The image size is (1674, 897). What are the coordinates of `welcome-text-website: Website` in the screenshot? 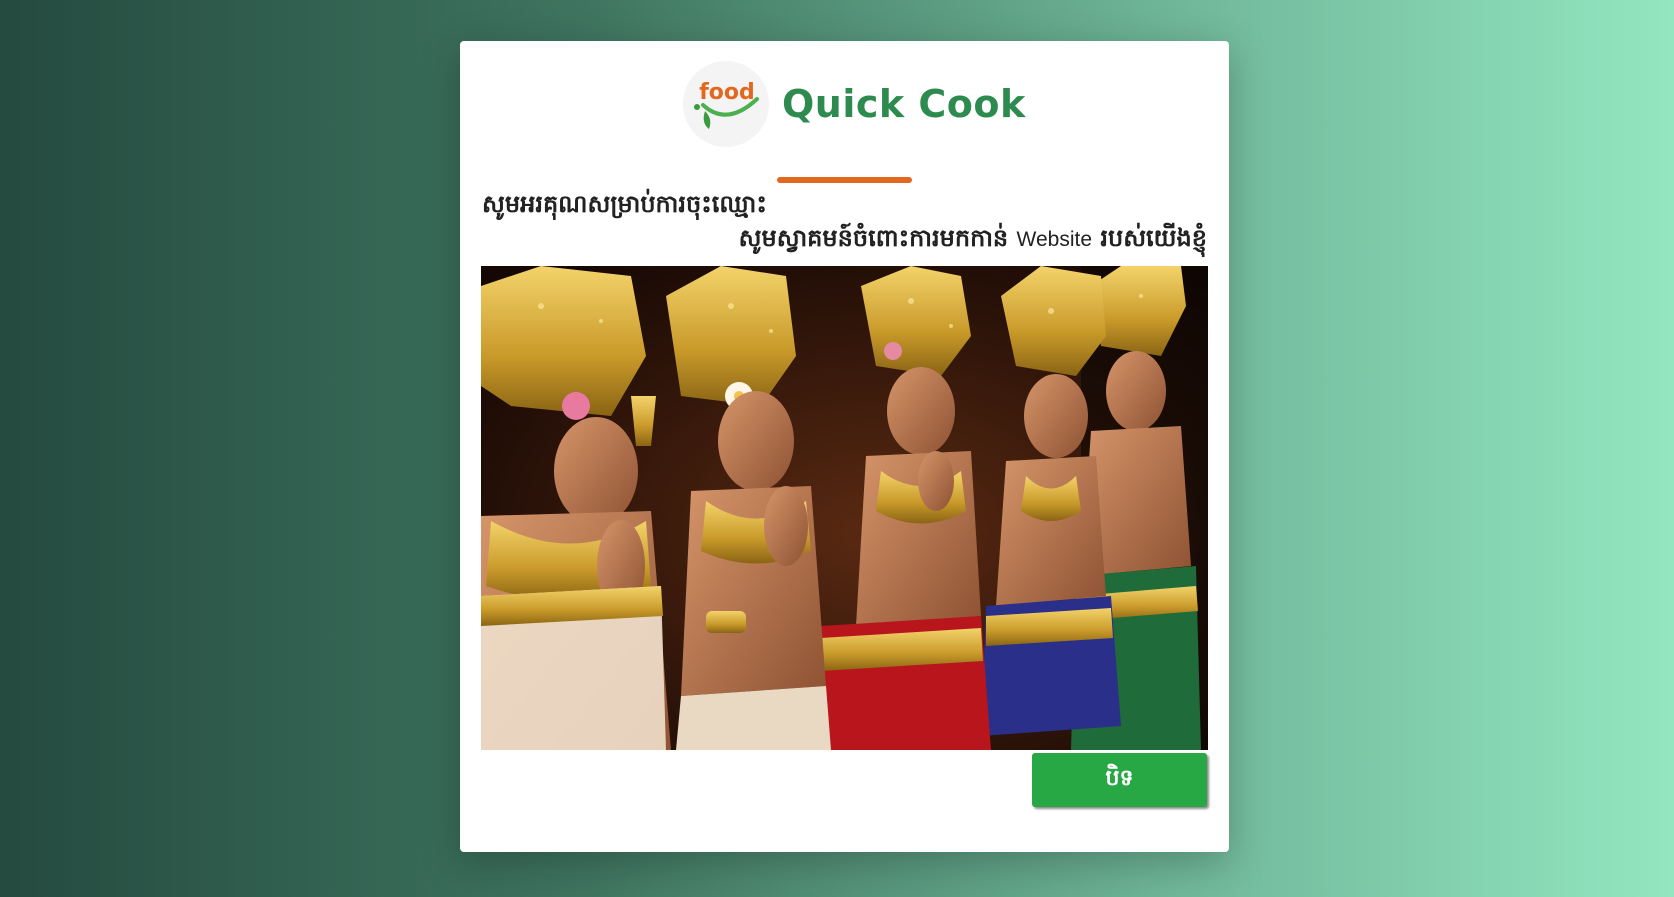 It's located at (1054, 239).